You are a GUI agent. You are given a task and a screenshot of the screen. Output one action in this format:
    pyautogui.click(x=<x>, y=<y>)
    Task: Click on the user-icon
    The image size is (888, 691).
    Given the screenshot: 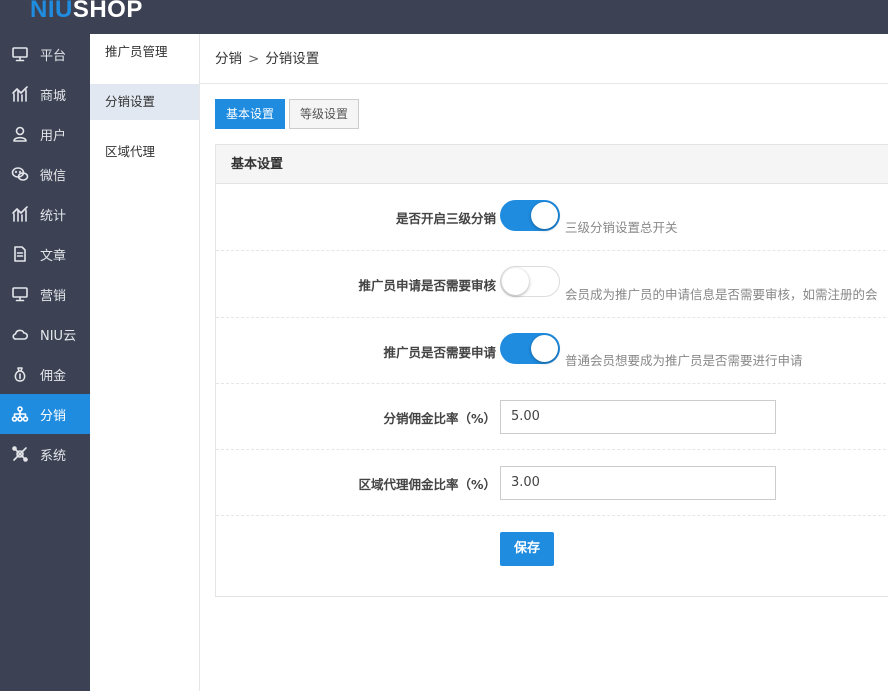 What is the action you would take?
    pyautogui.click(x=20, y=134)
    